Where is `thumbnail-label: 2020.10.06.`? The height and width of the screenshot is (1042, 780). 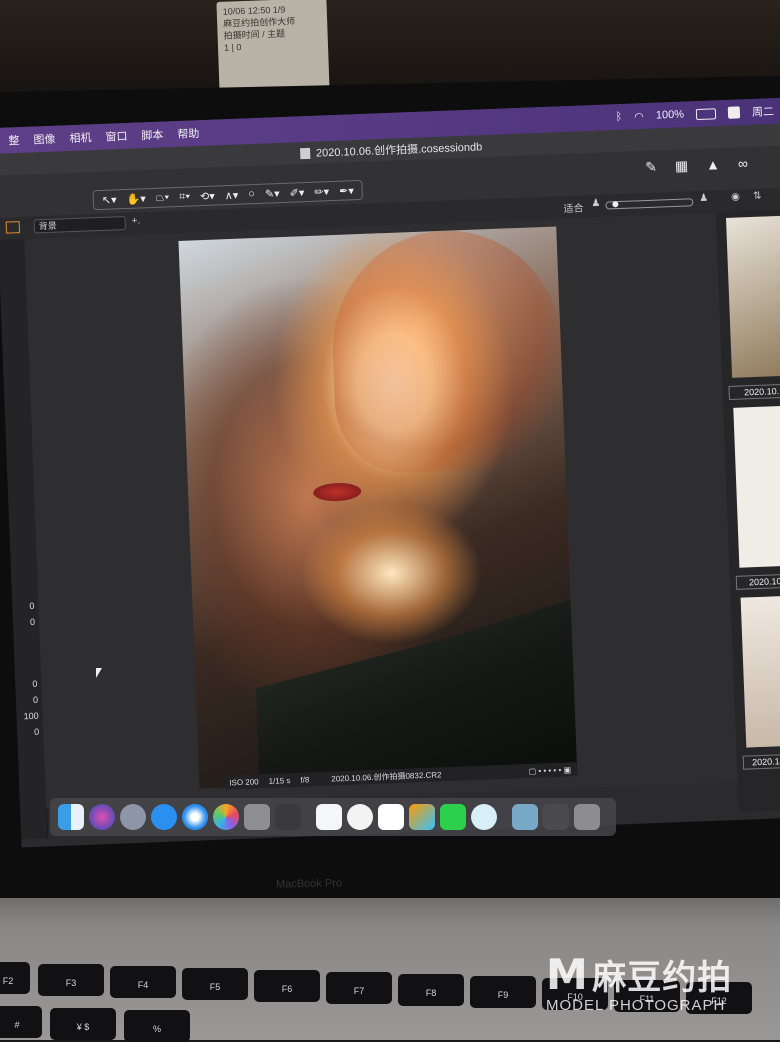 thumbnail-label: 2020.10.06. is located at coordinates (761, 761).